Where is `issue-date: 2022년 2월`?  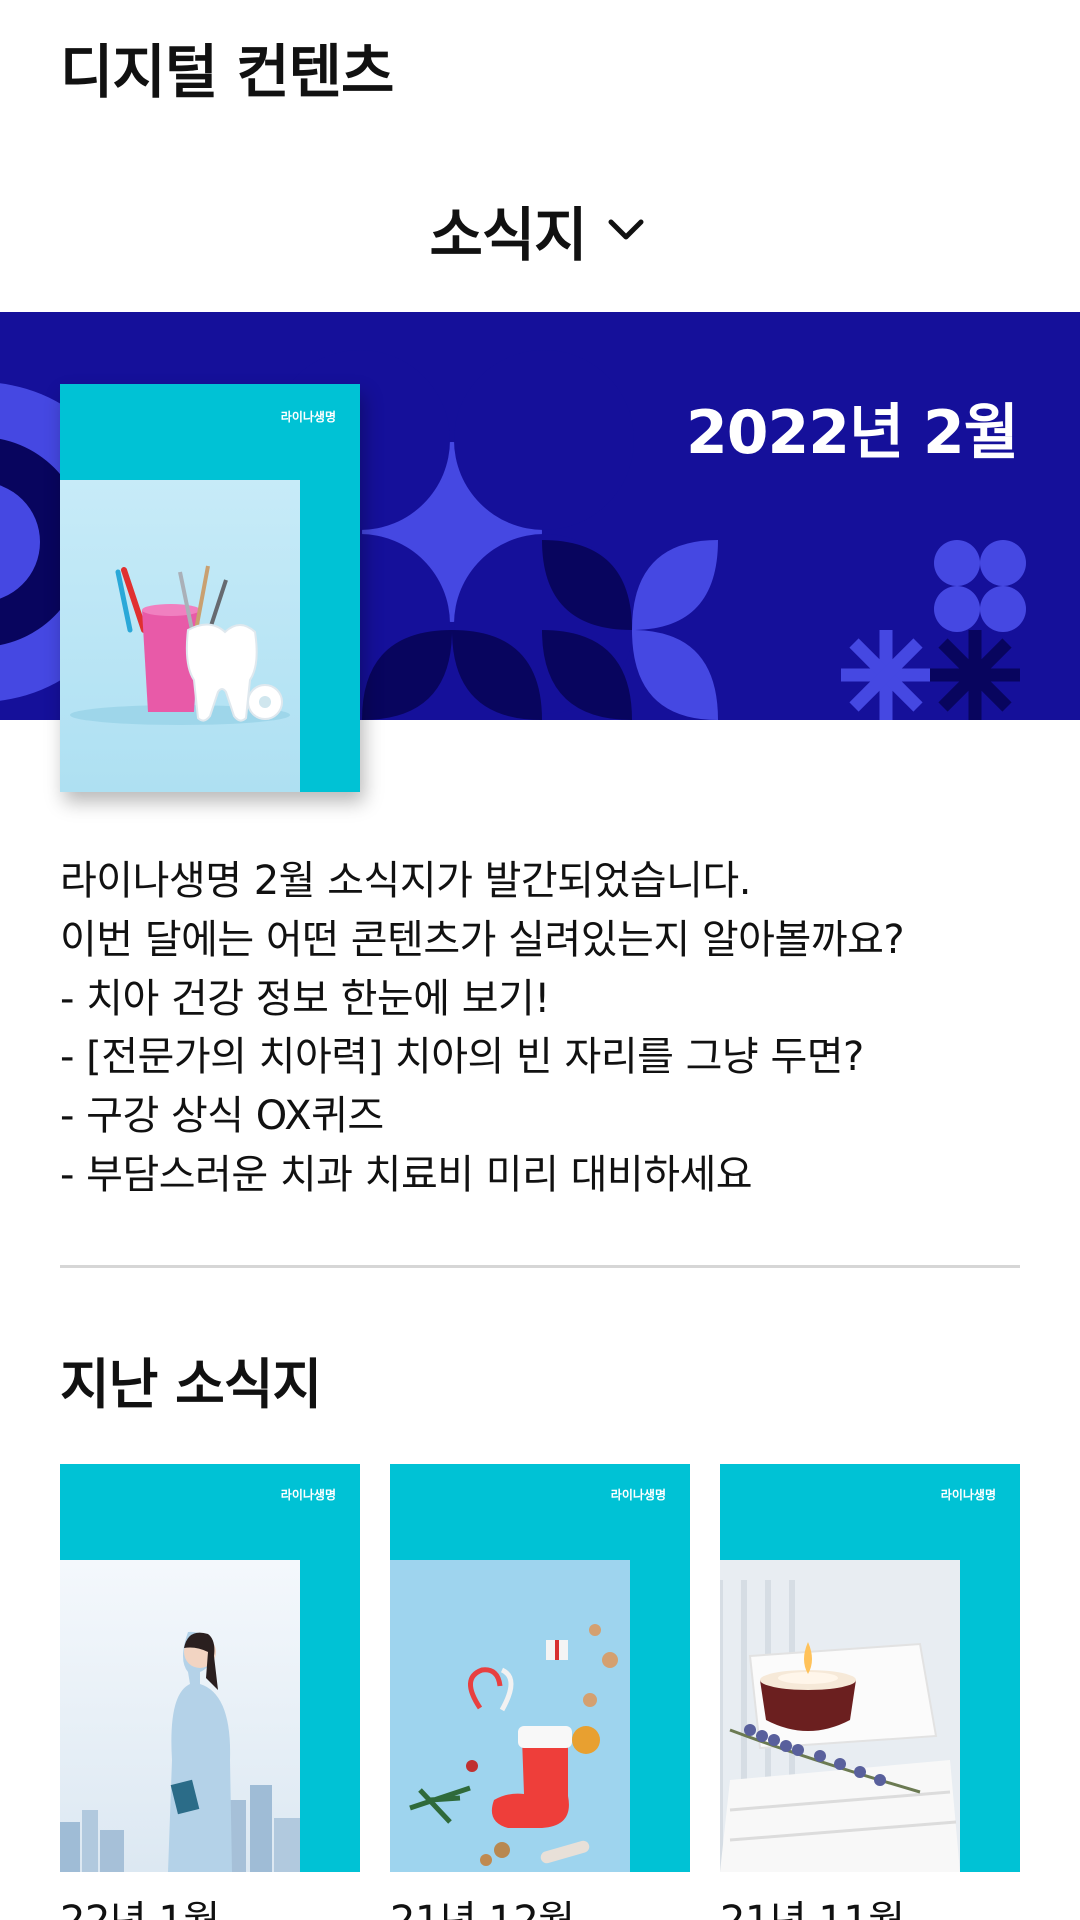 issue-date: 2022년 2월 is located at coordinates (852, 433).